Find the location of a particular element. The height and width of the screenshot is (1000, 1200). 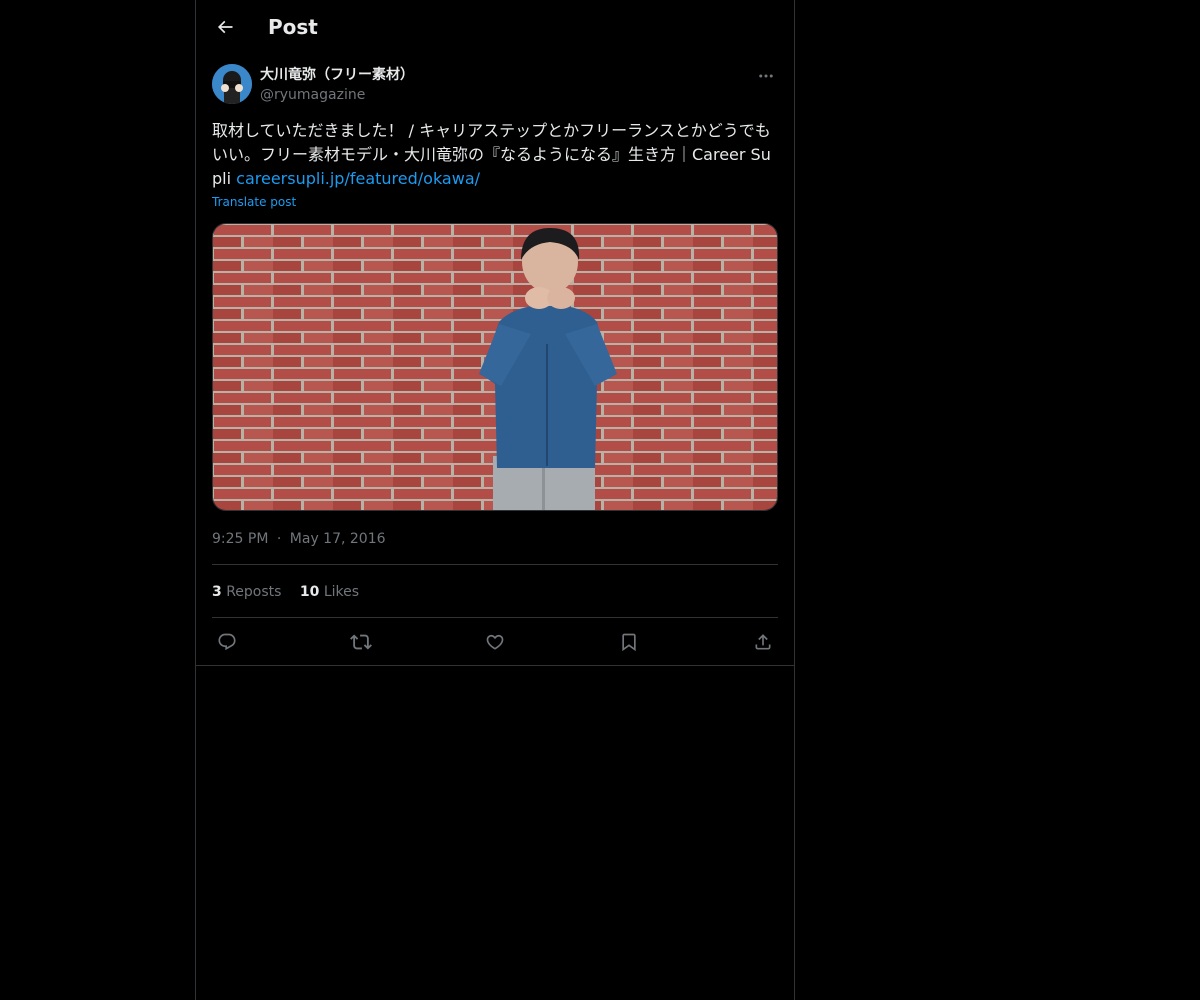

reposts-label: Reposts is located at coordinates (254, 592).